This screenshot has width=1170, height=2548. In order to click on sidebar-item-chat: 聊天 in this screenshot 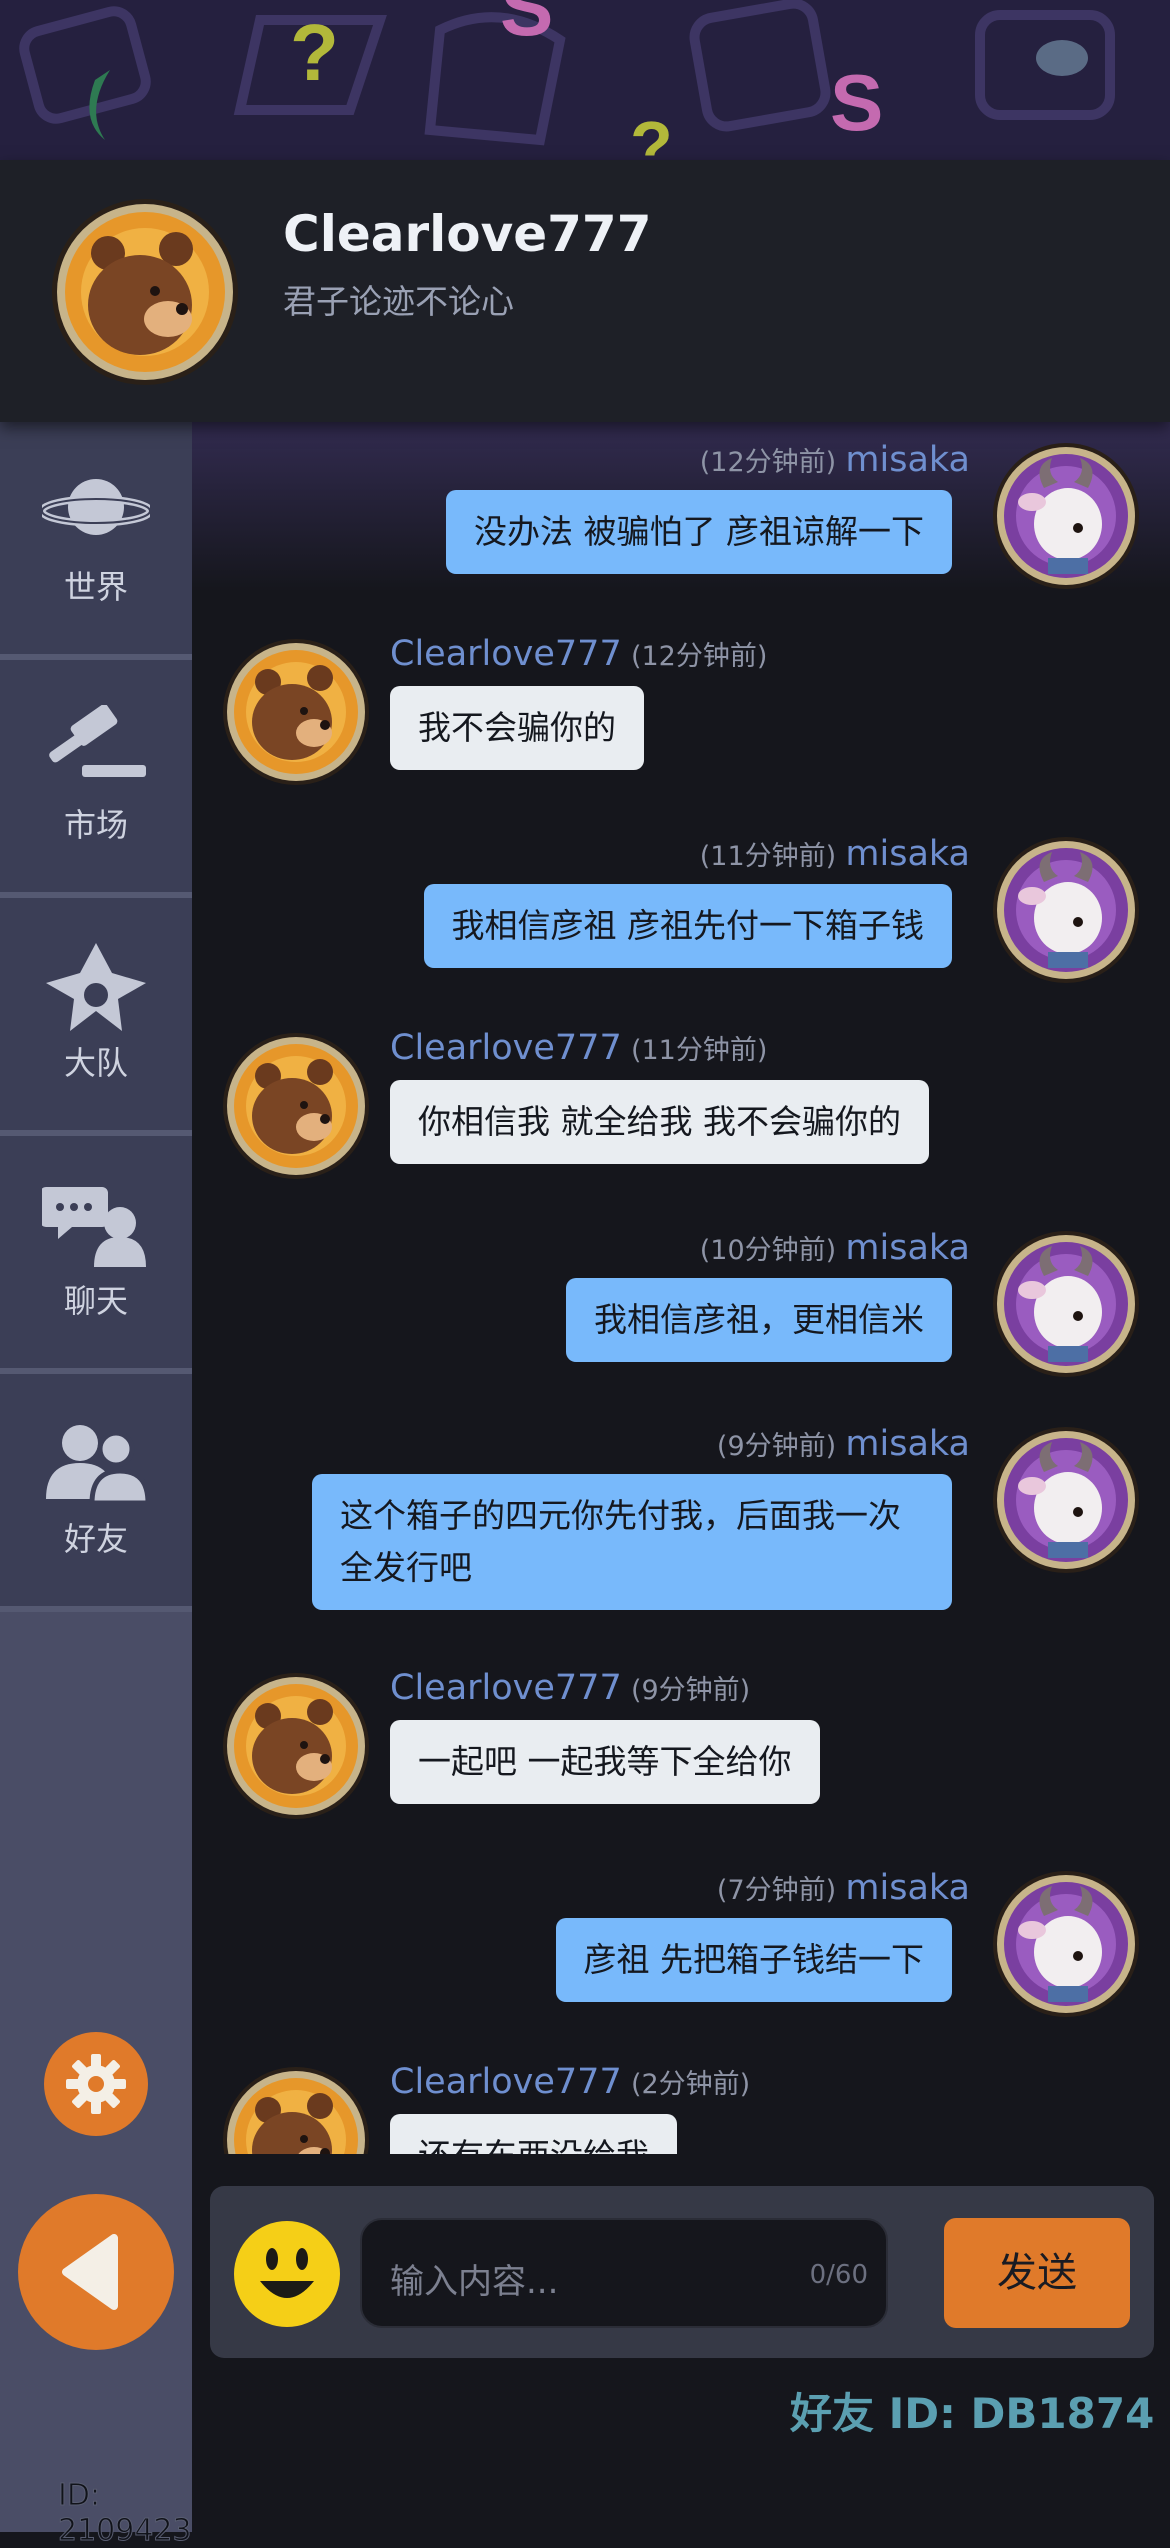, I will do `click(96, 1255)`.